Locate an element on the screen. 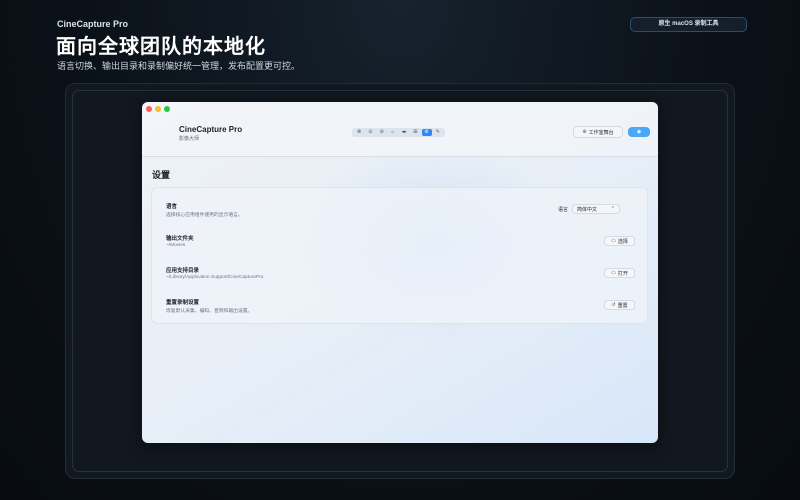 The image size is (800, 500). tool-button-annotate: ✎ is located at coordinates (438, 132).